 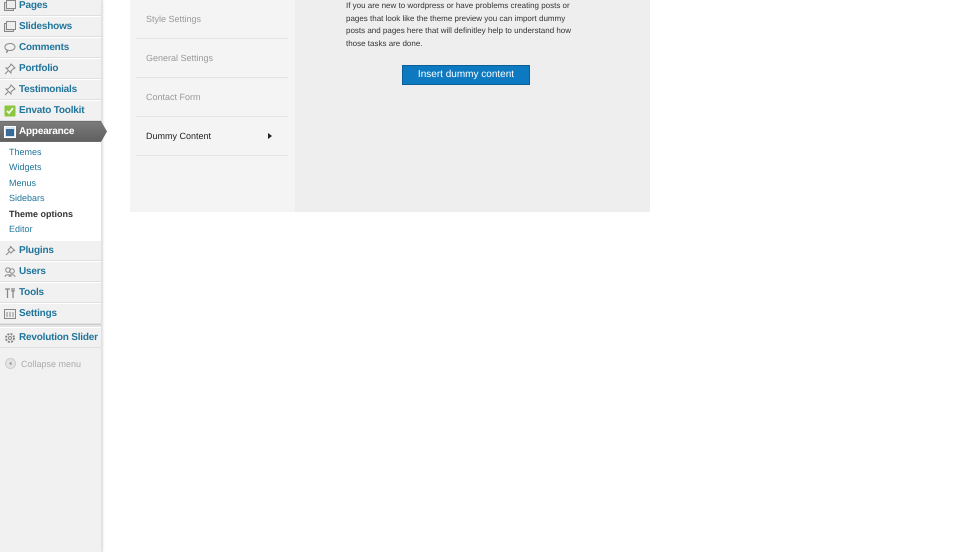 What do you see at coordinates (10, 110) in the screenshot?
I see `checkbox-icon` at bounding box center [10, 110].